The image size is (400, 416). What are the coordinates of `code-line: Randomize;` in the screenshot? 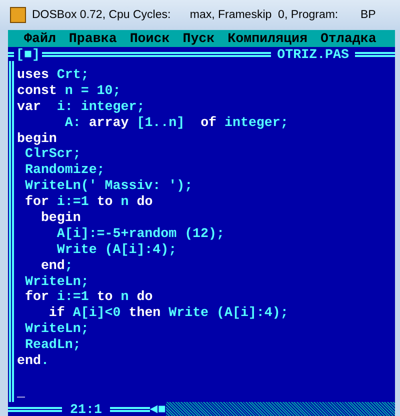 It's located at (65, 170).